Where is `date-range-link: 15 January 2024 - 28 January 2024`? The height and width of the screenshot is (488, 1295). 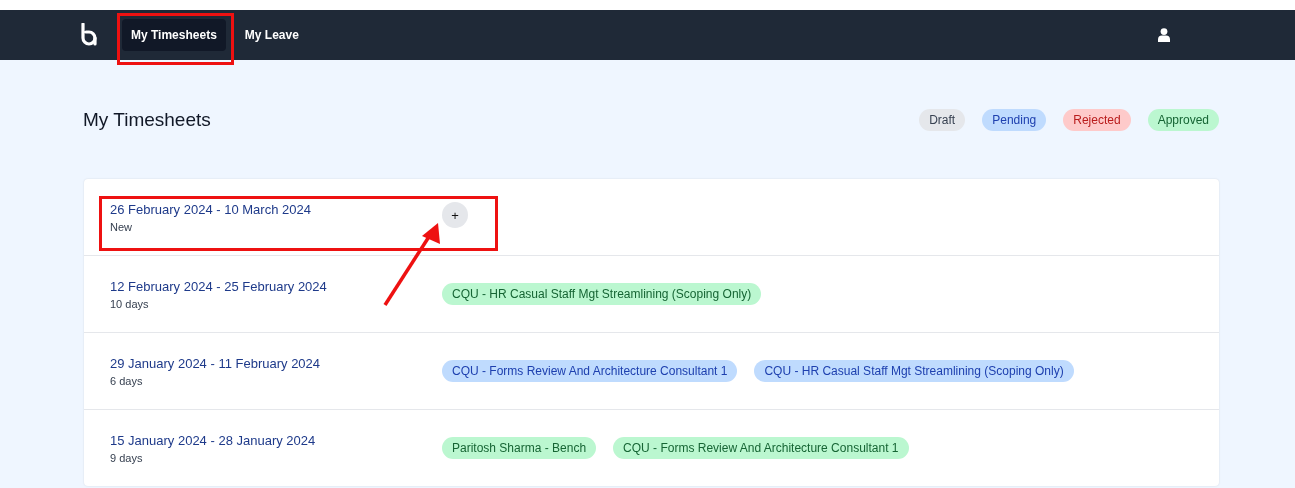 date-range-link: 15 January 2024 - 28 January 2024 is located at coordinates (276, 440).